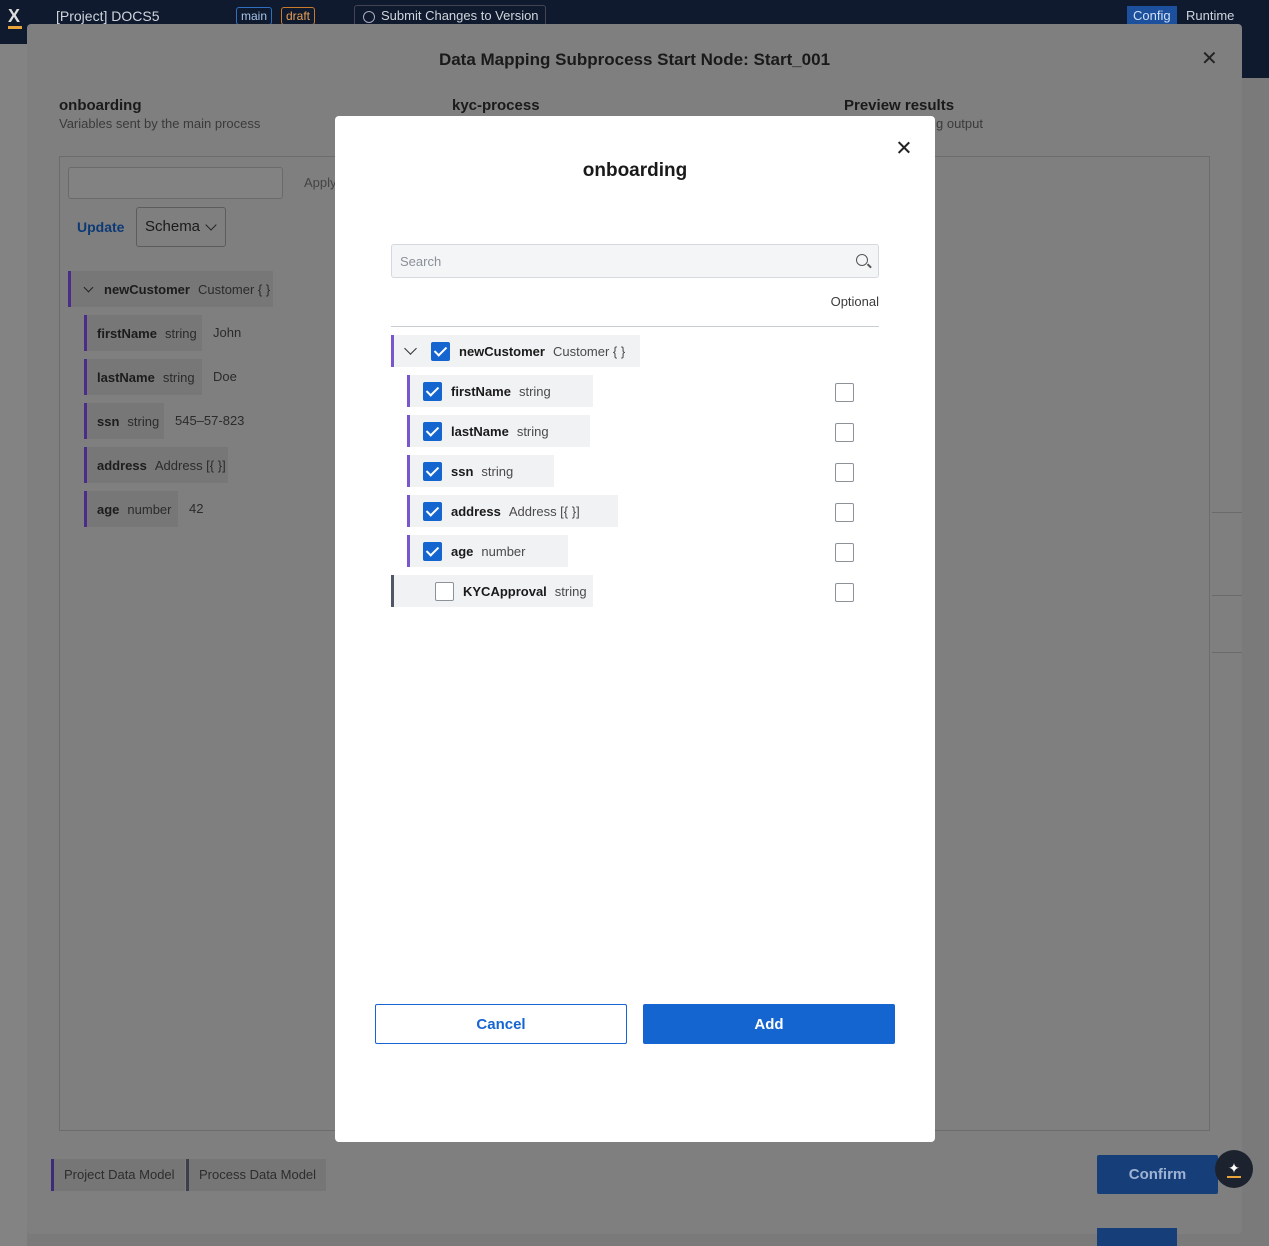 Image resolution: width=1269 pixels, height=1246 pixels. I want to click on bg-tree-row: age number, so click(131, 509).